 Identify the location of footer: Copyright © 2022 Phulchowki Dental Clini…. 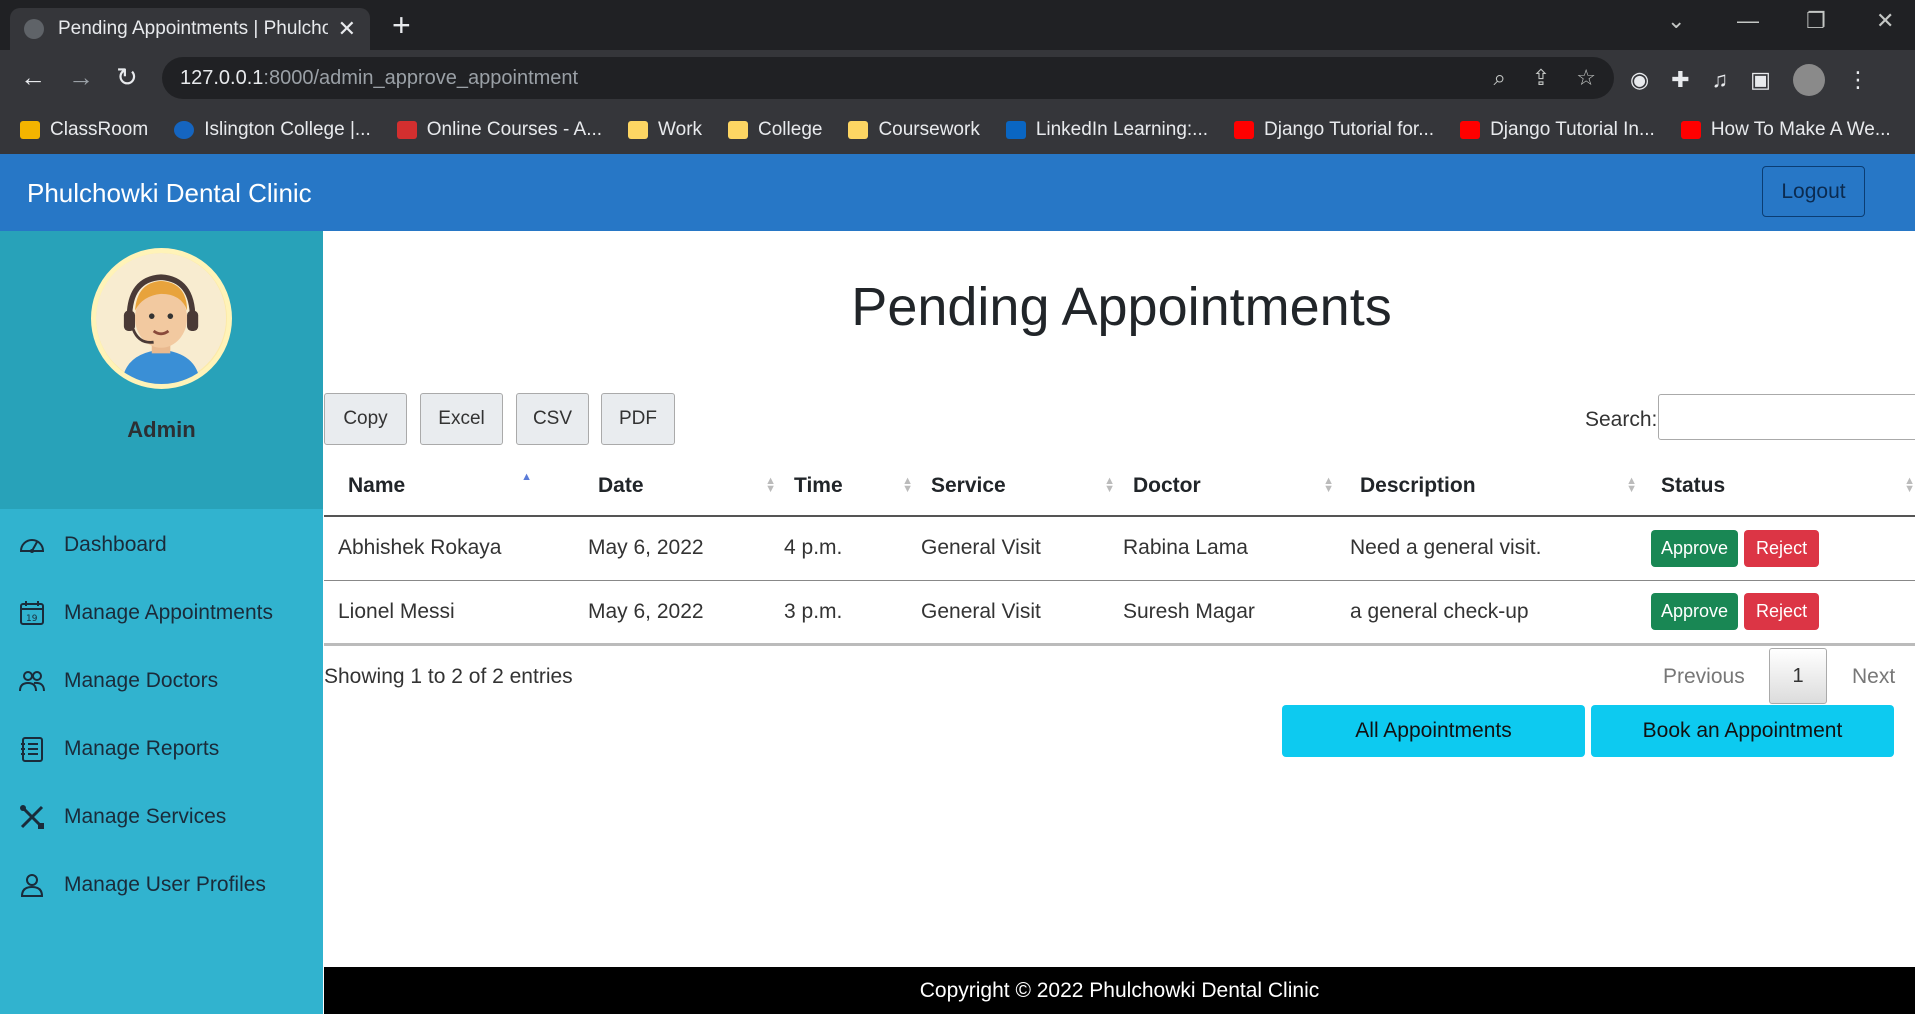
(1119, 990).